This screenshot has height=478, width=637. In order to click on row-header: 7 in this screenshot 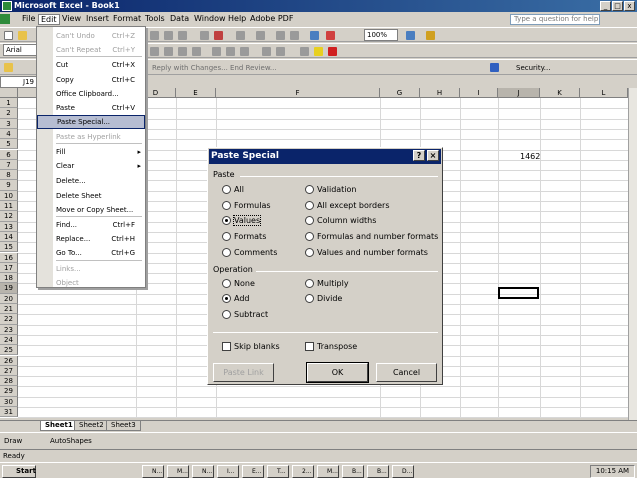, I will do `click(9, 165)`.